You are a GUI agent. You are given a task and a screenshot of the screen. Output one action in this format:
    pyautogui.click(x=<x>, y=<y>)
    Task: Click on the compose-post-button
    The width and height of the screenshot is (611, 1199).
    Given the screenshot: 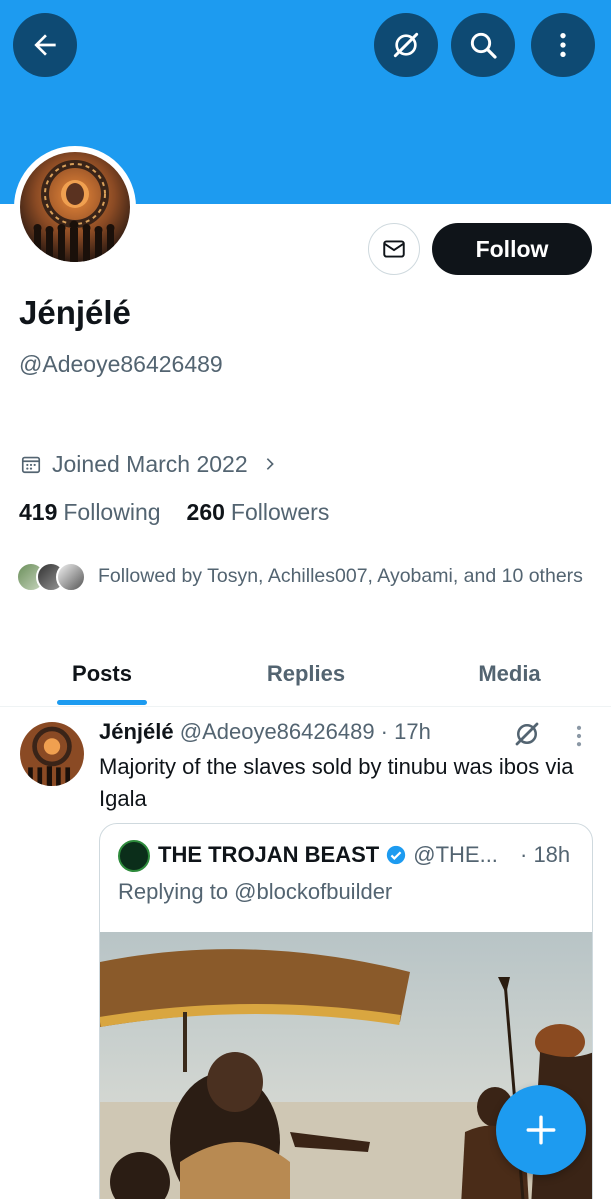 What is the action you would take?
    pyautogui.click(x=541, y=1130)
    